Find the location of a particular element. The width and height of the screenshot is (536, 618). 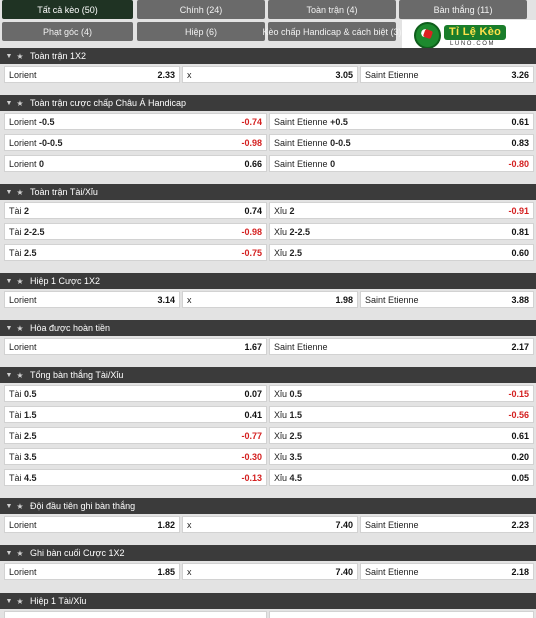

tab-1: Tất cả kèo (50) is located at coordinates (67, 9).